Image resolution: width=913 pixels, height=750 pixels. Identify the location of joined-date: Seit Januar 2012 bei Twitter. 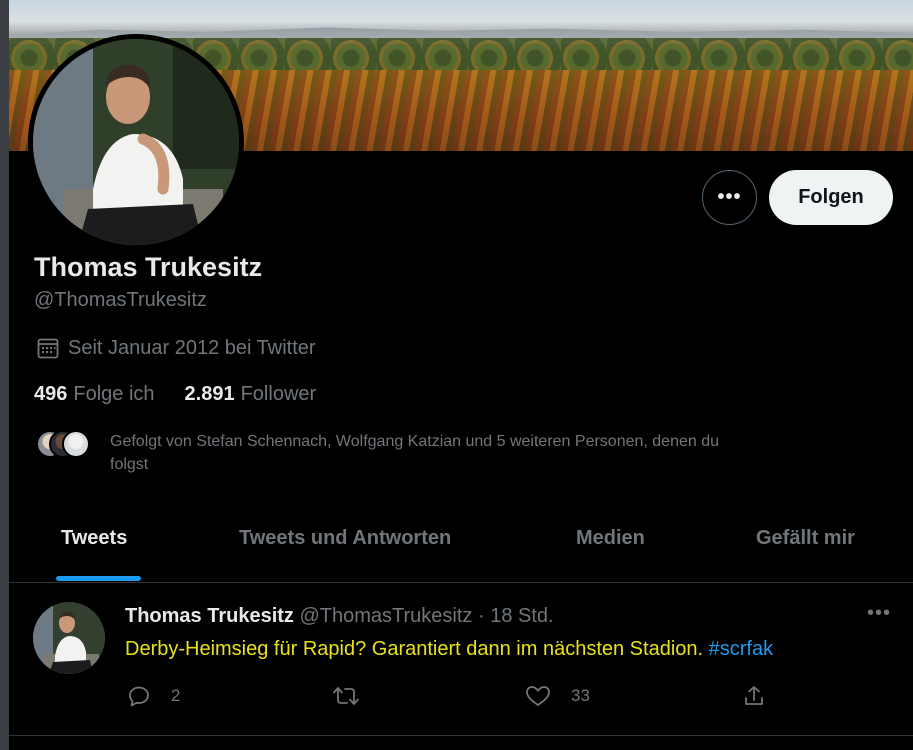
(176, 348).